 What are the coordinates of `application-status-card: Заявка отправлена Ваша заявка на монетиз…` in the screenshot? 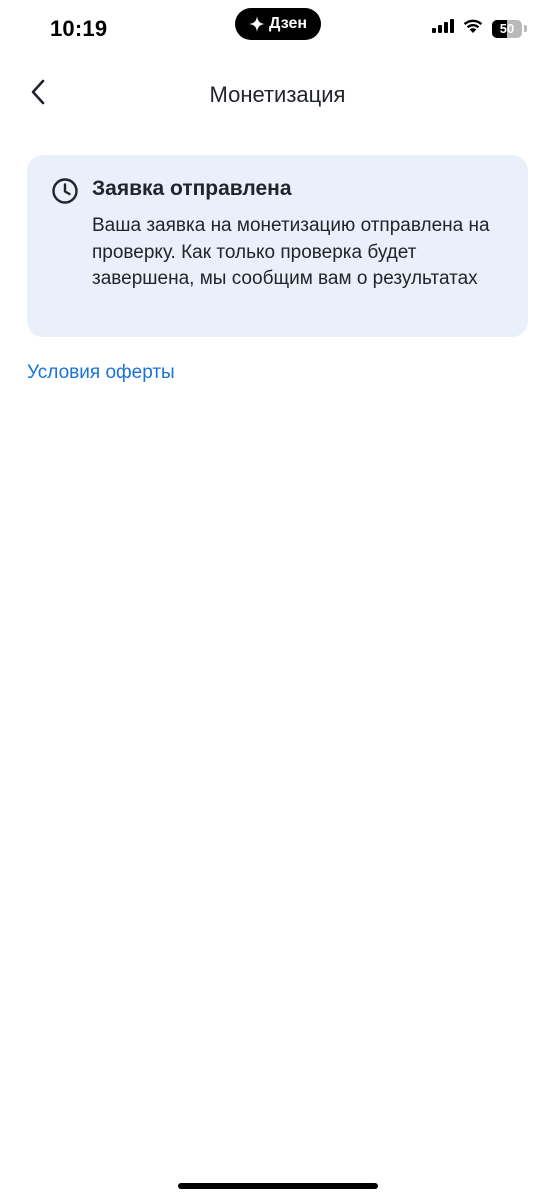 It's located at (277, 246).